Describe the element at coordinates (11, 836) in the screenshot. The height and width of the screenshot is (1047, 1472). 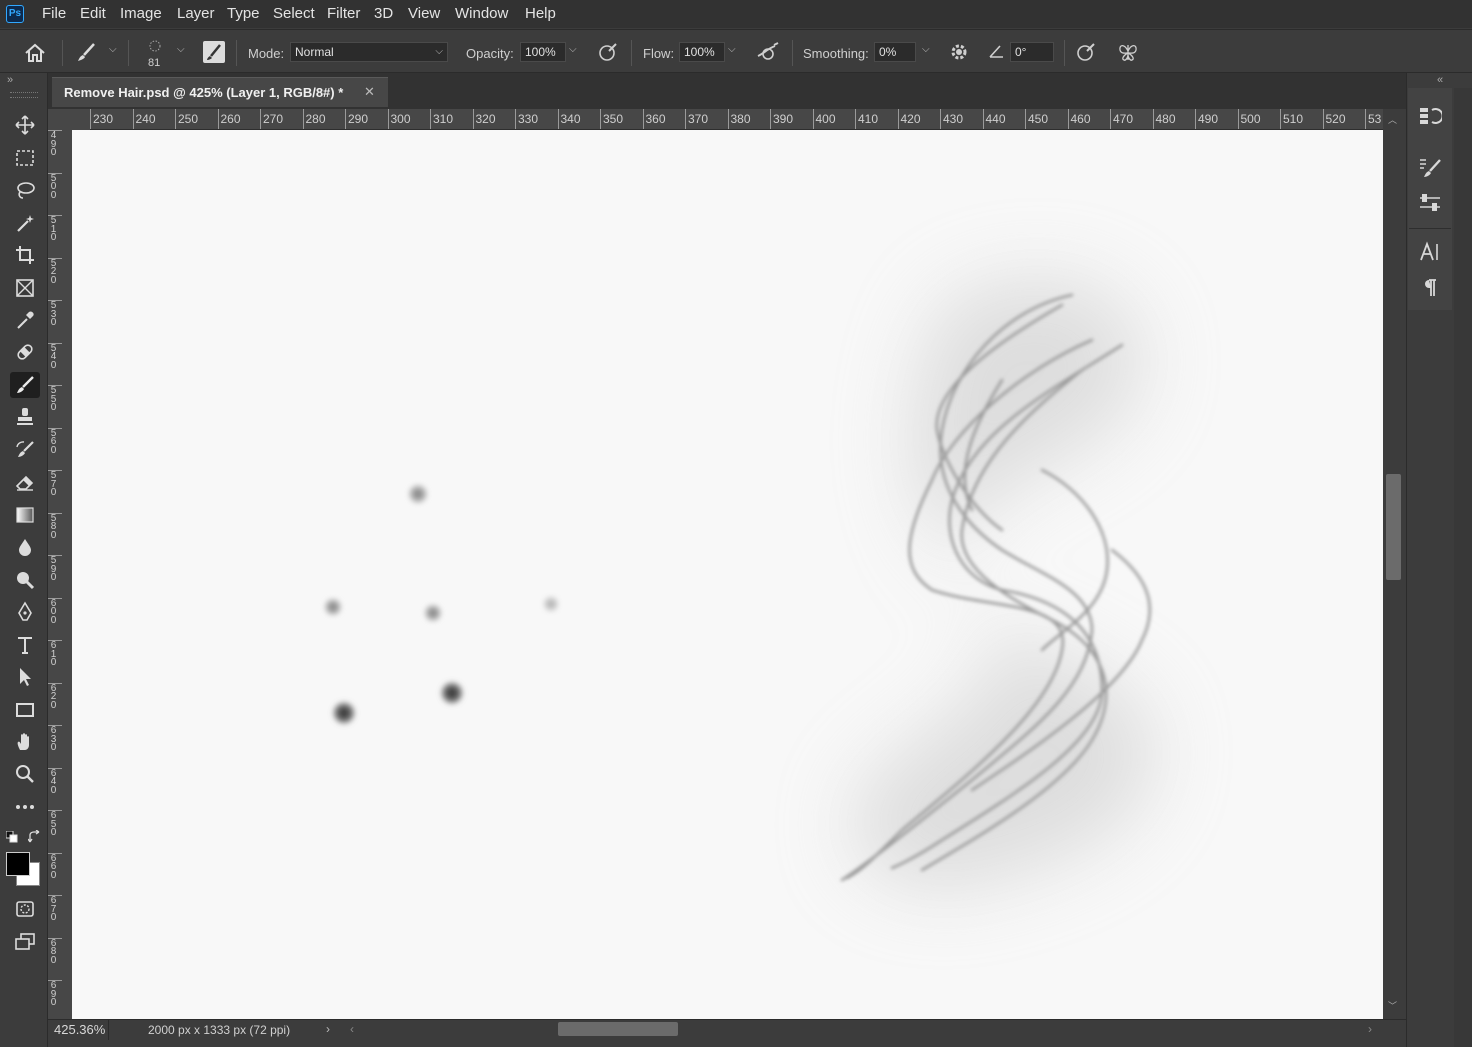
I see `default-colors-icon` at that location.